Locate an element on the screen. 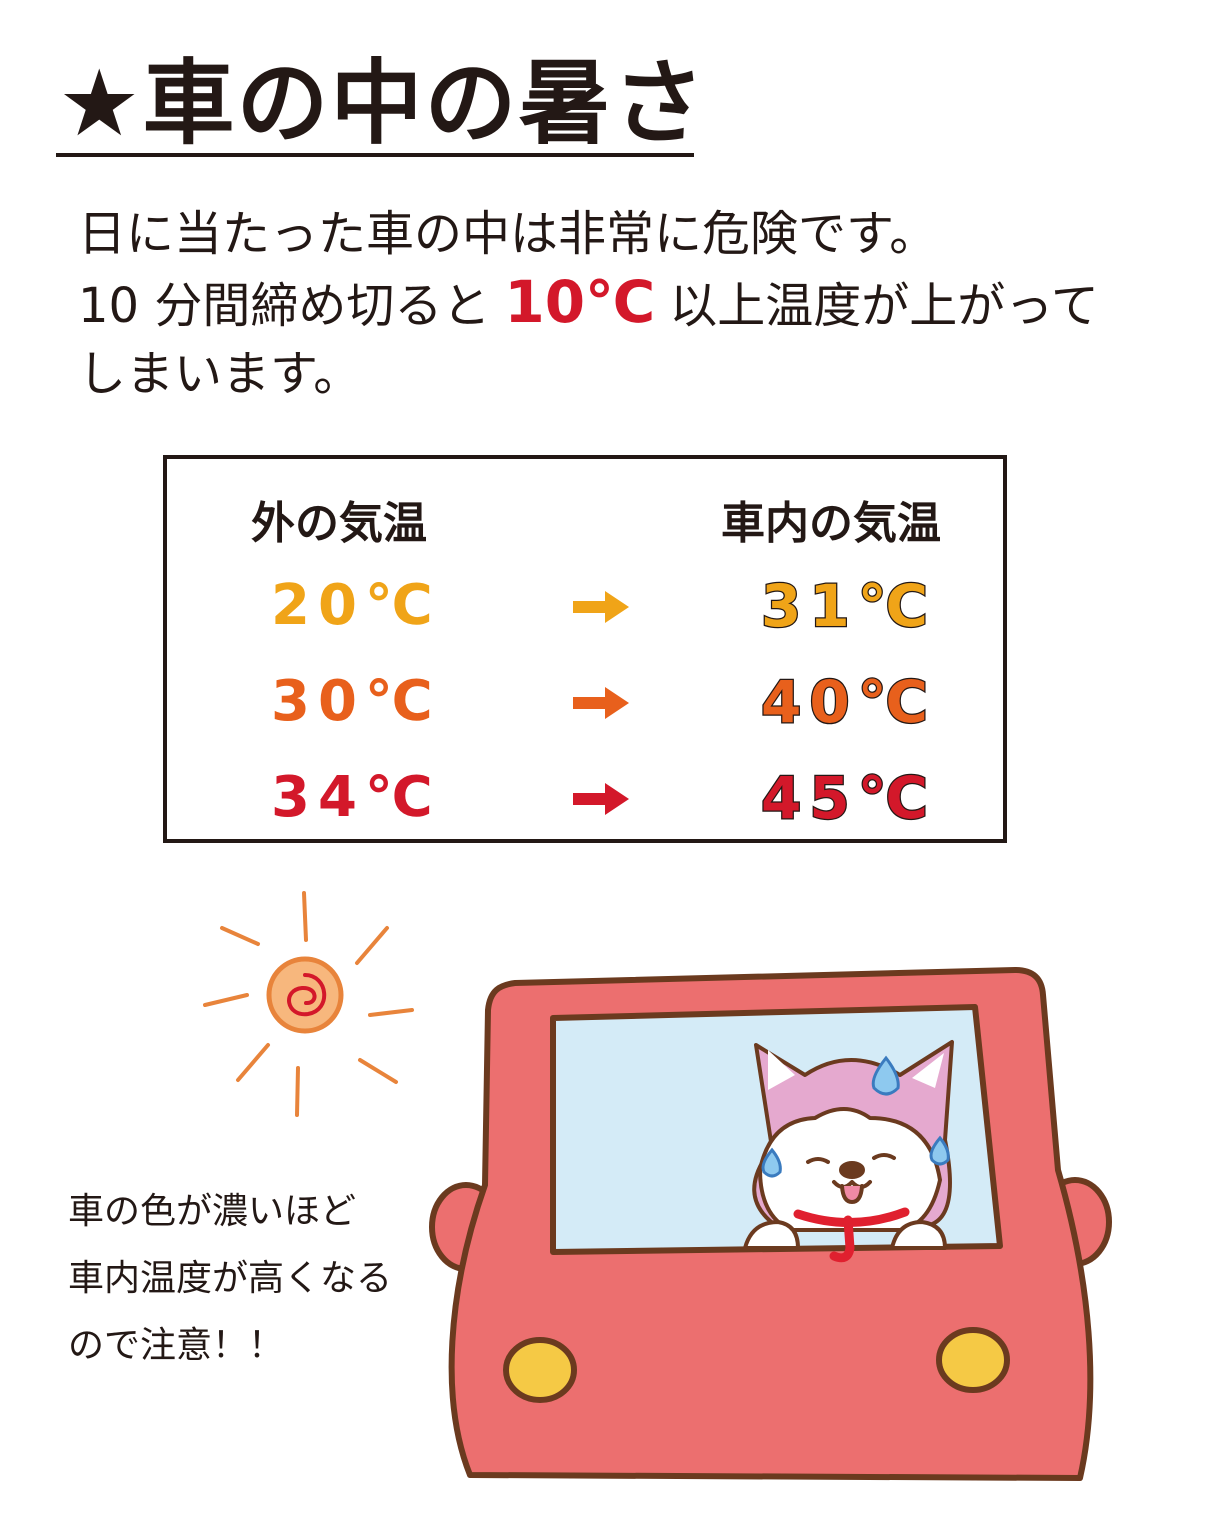 Image resolution: width=1215 pixels, height=1536 pixels. sun-icon is located at coordinates (308, 1004).